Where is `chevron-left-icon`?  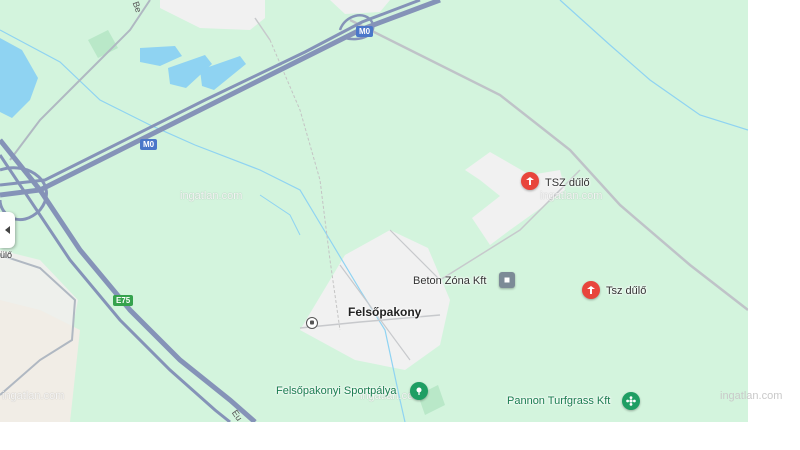
chevron-left-icon is located at coordinates (7, 230).